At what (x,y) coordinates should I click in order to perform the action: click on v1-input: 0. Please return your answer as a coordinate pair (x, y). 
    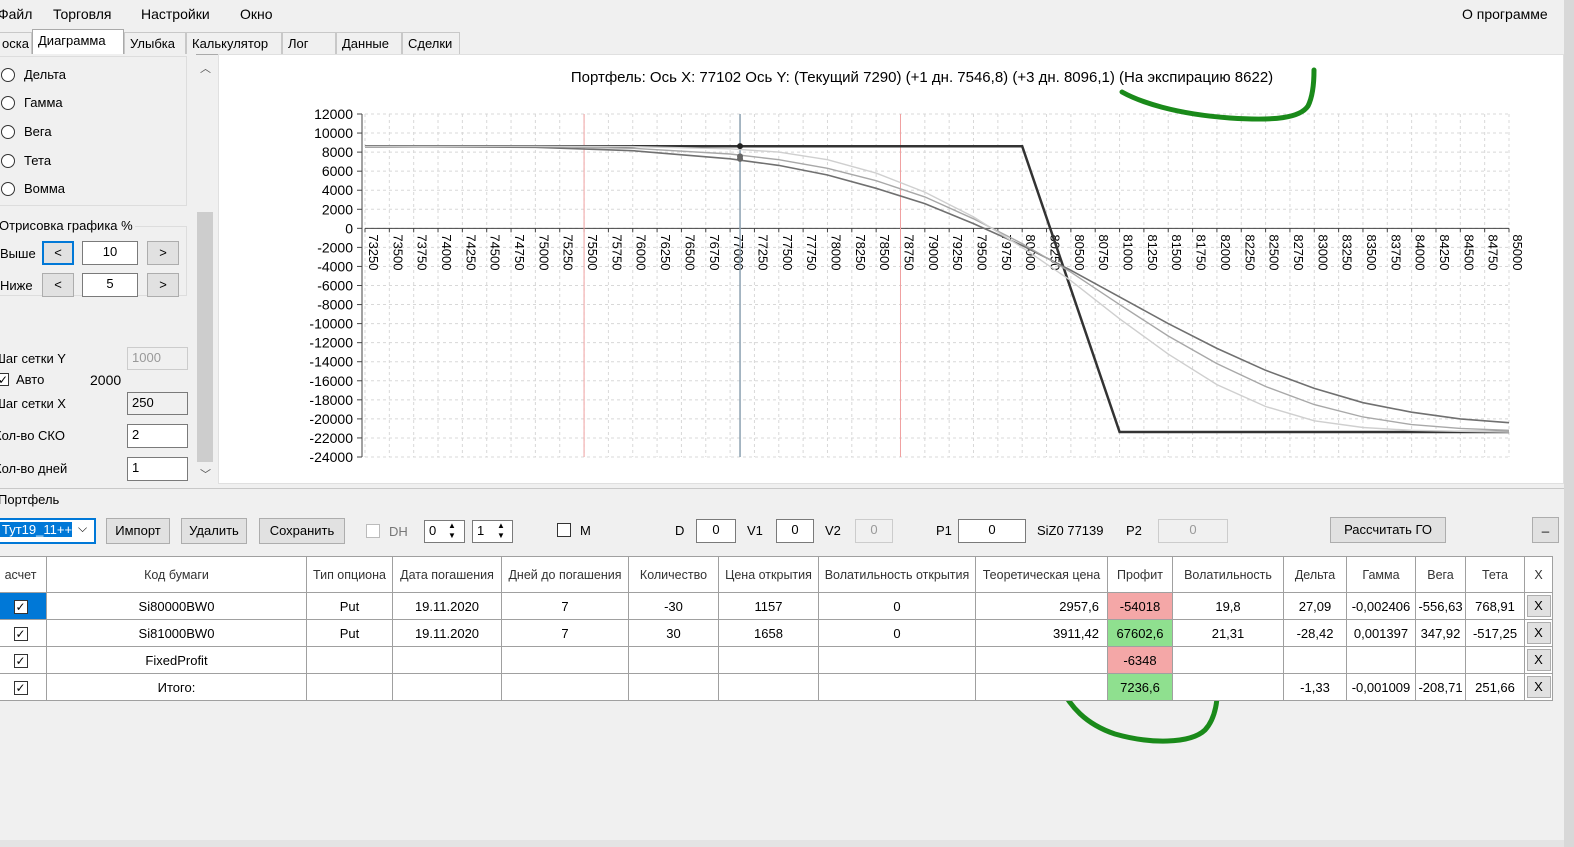
    Looking at the image, I should click on (795, 531).